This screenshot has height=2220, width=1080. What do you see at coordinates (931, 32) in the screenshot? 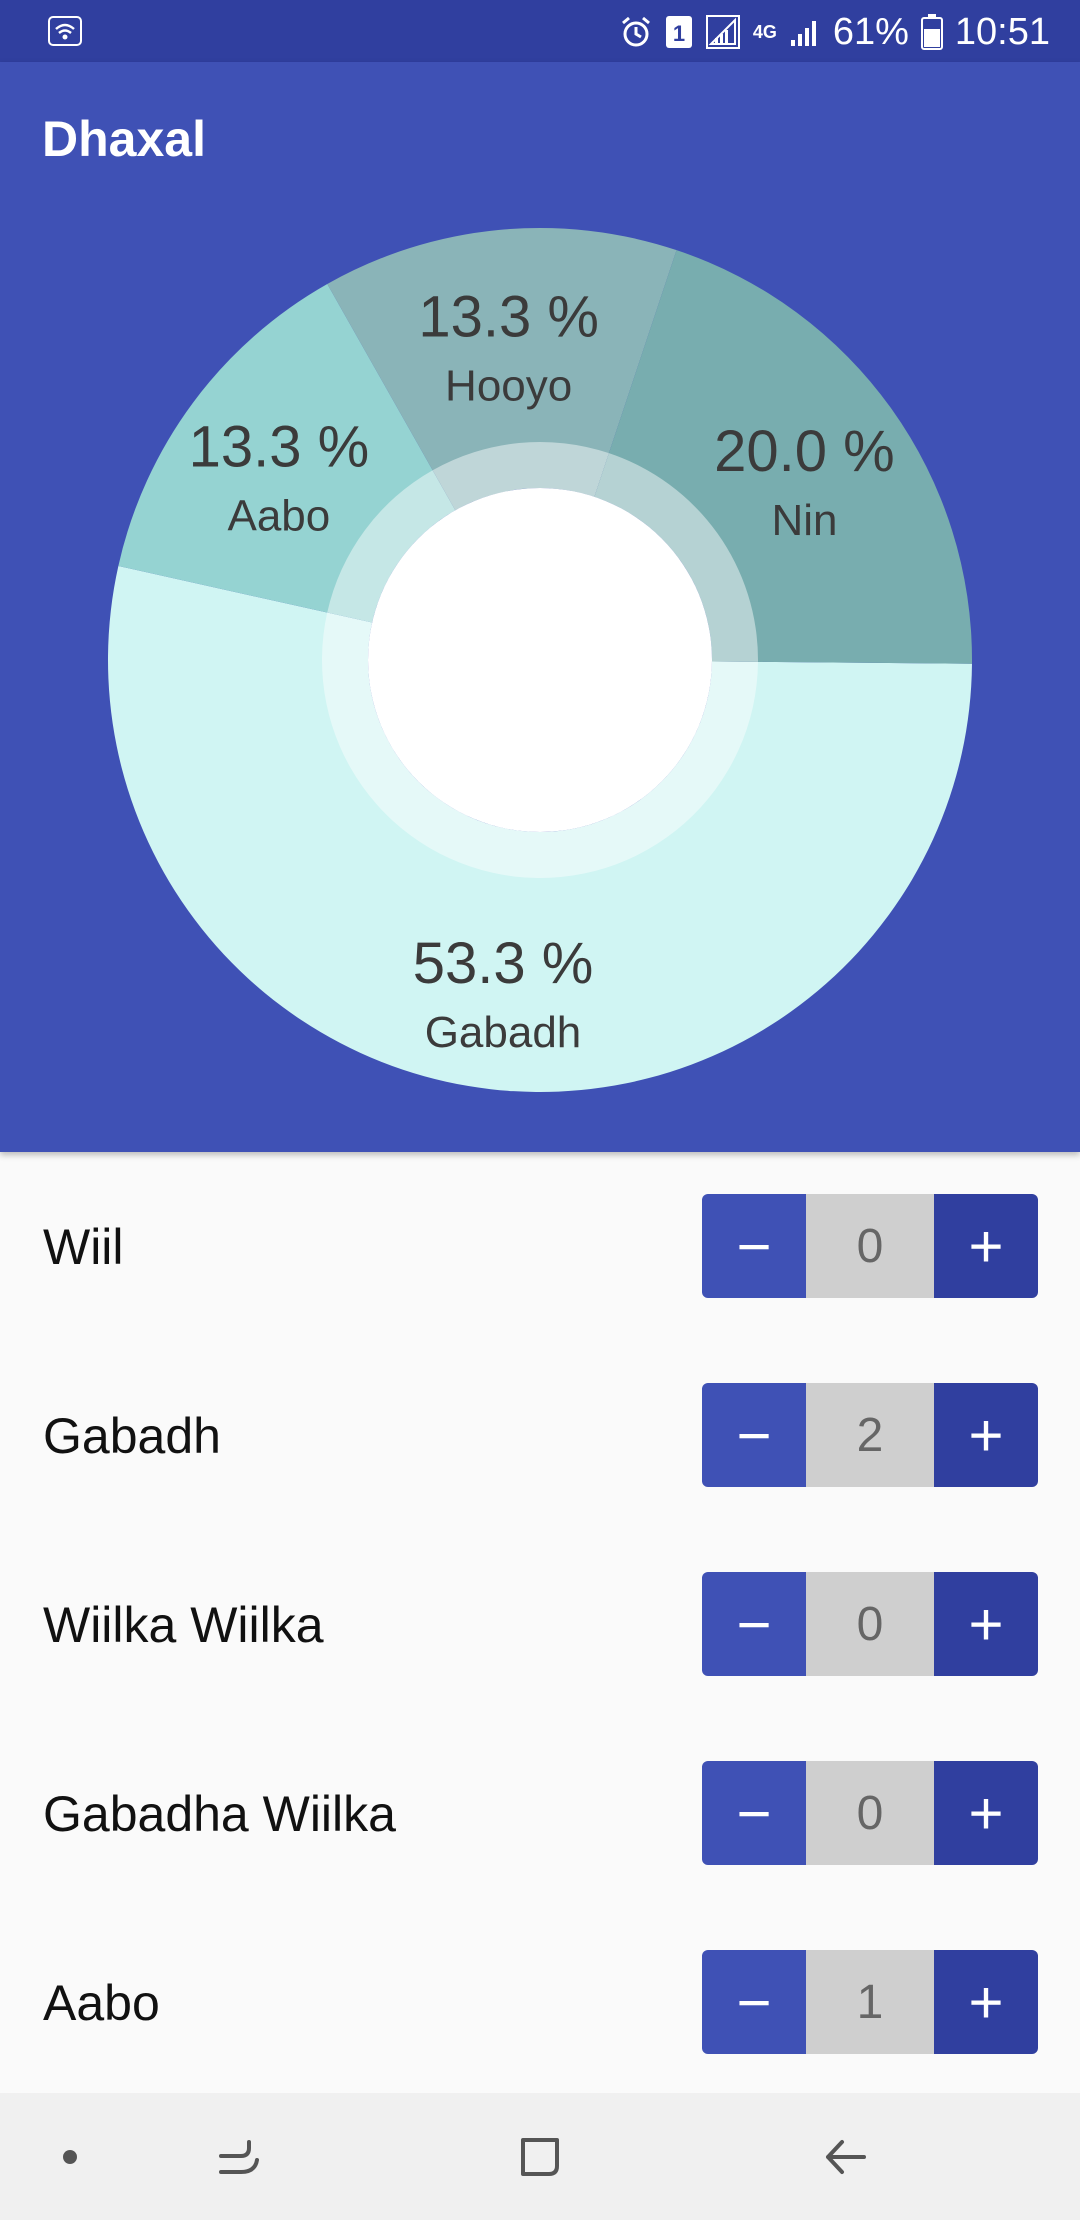
I see `battery-icon` at bounding box center [931, 32].